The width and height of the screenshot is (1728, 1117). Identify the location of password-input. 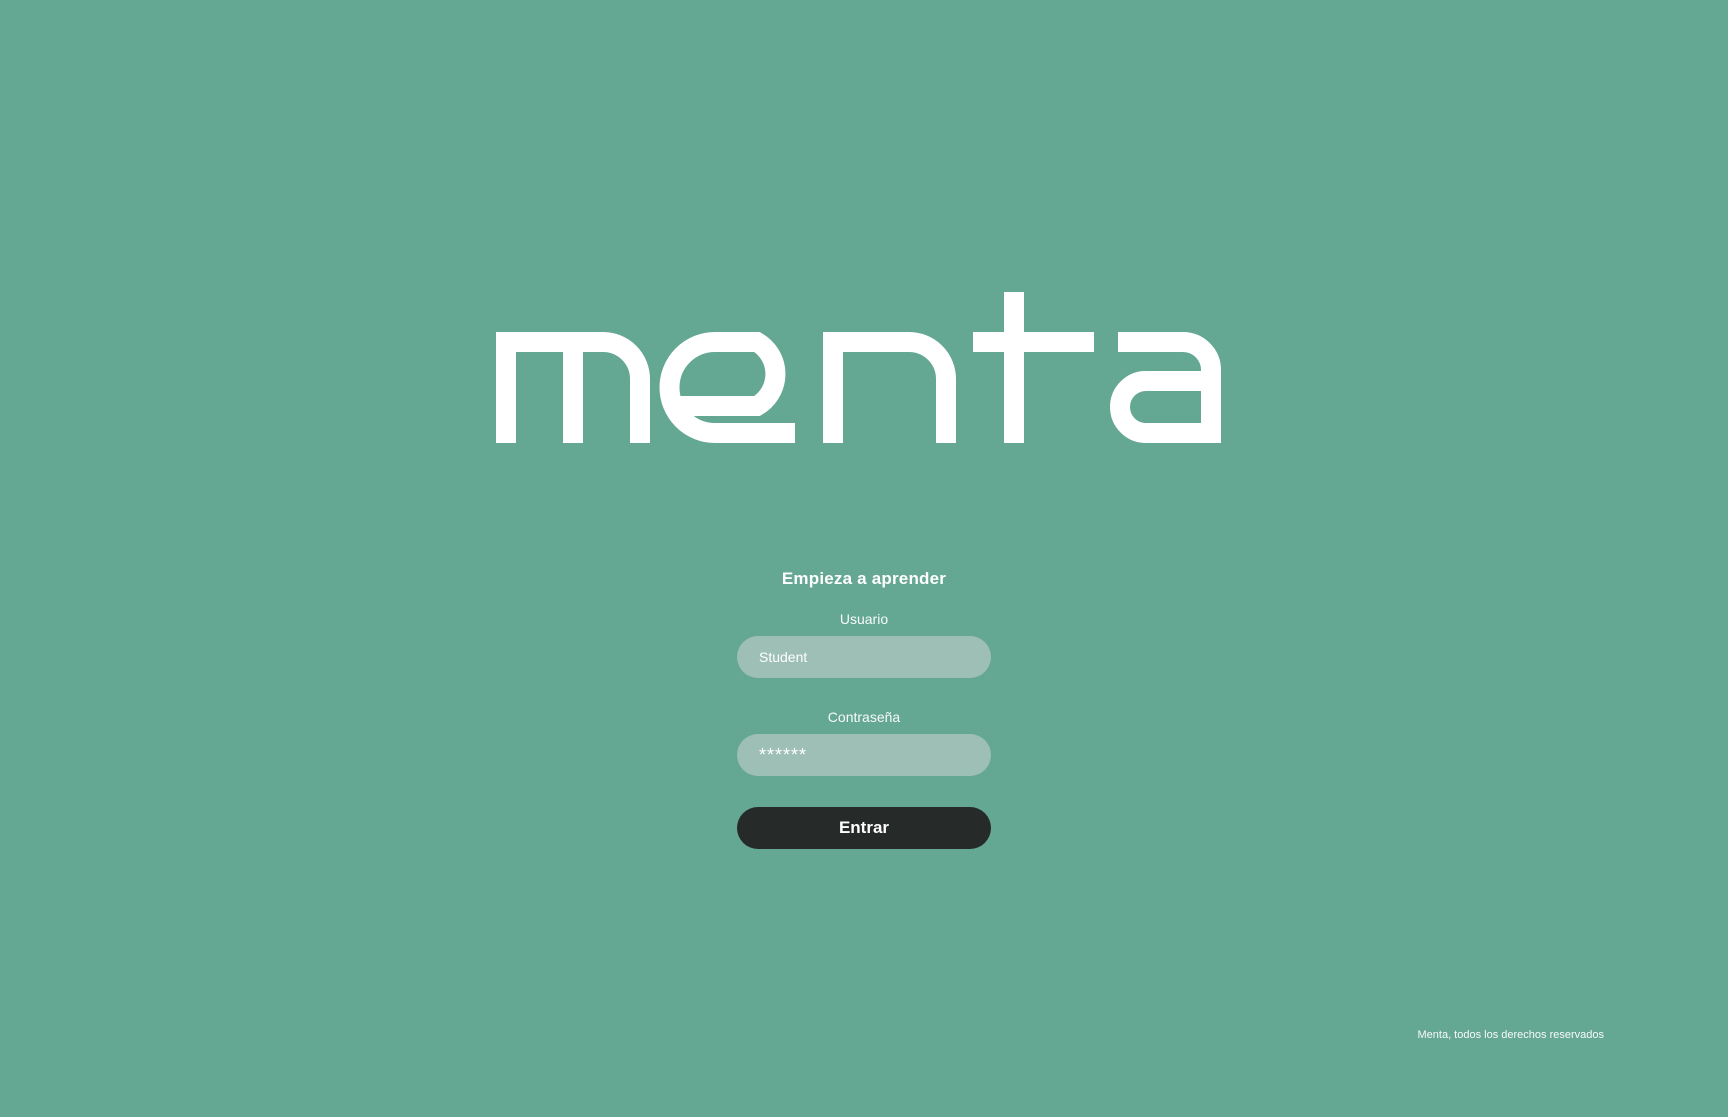
(864, 755).